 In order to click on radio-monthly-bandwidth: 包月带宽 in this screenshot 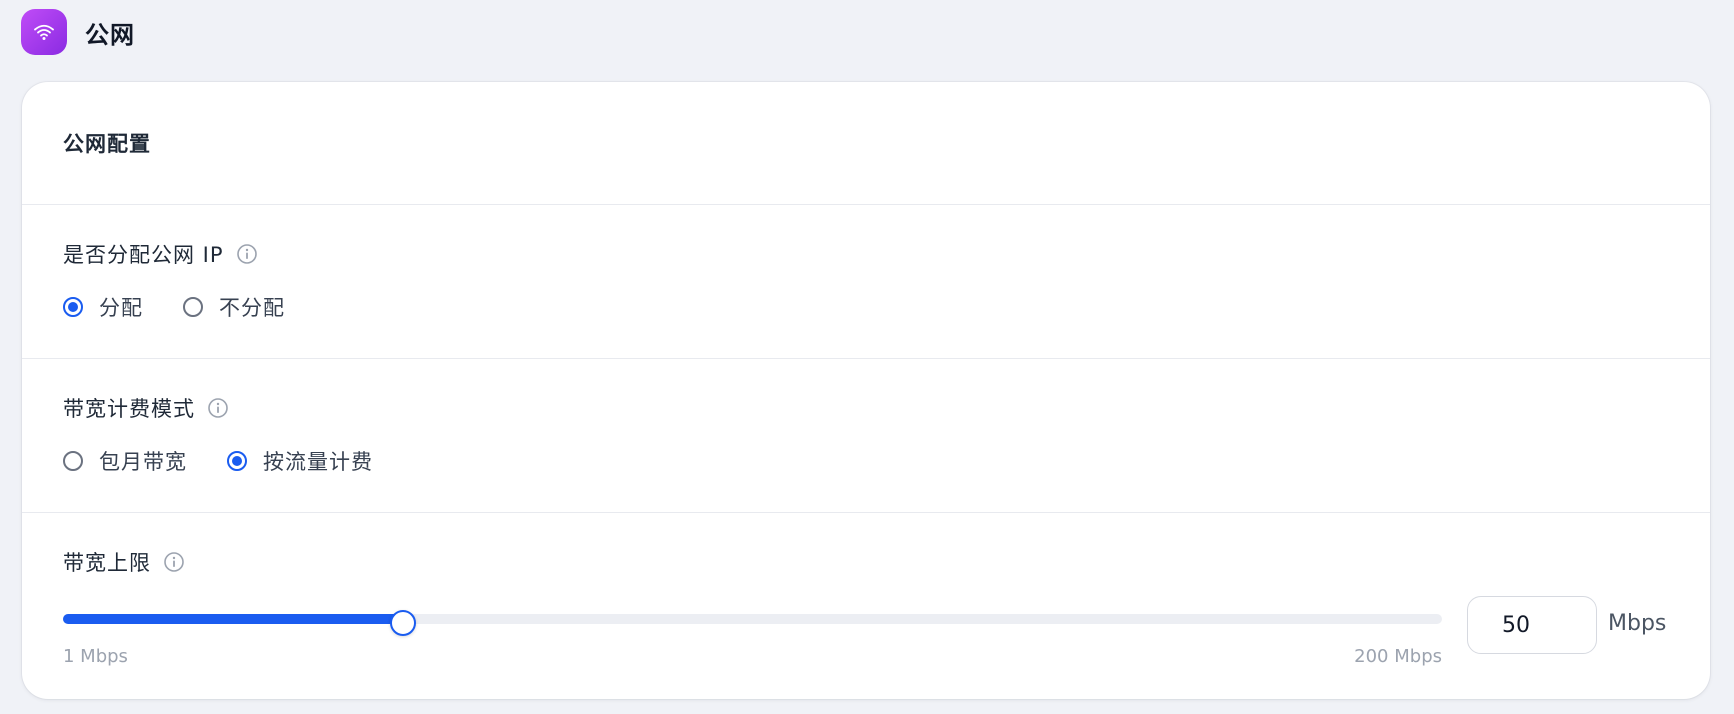, I will do `click(125, 461)`.